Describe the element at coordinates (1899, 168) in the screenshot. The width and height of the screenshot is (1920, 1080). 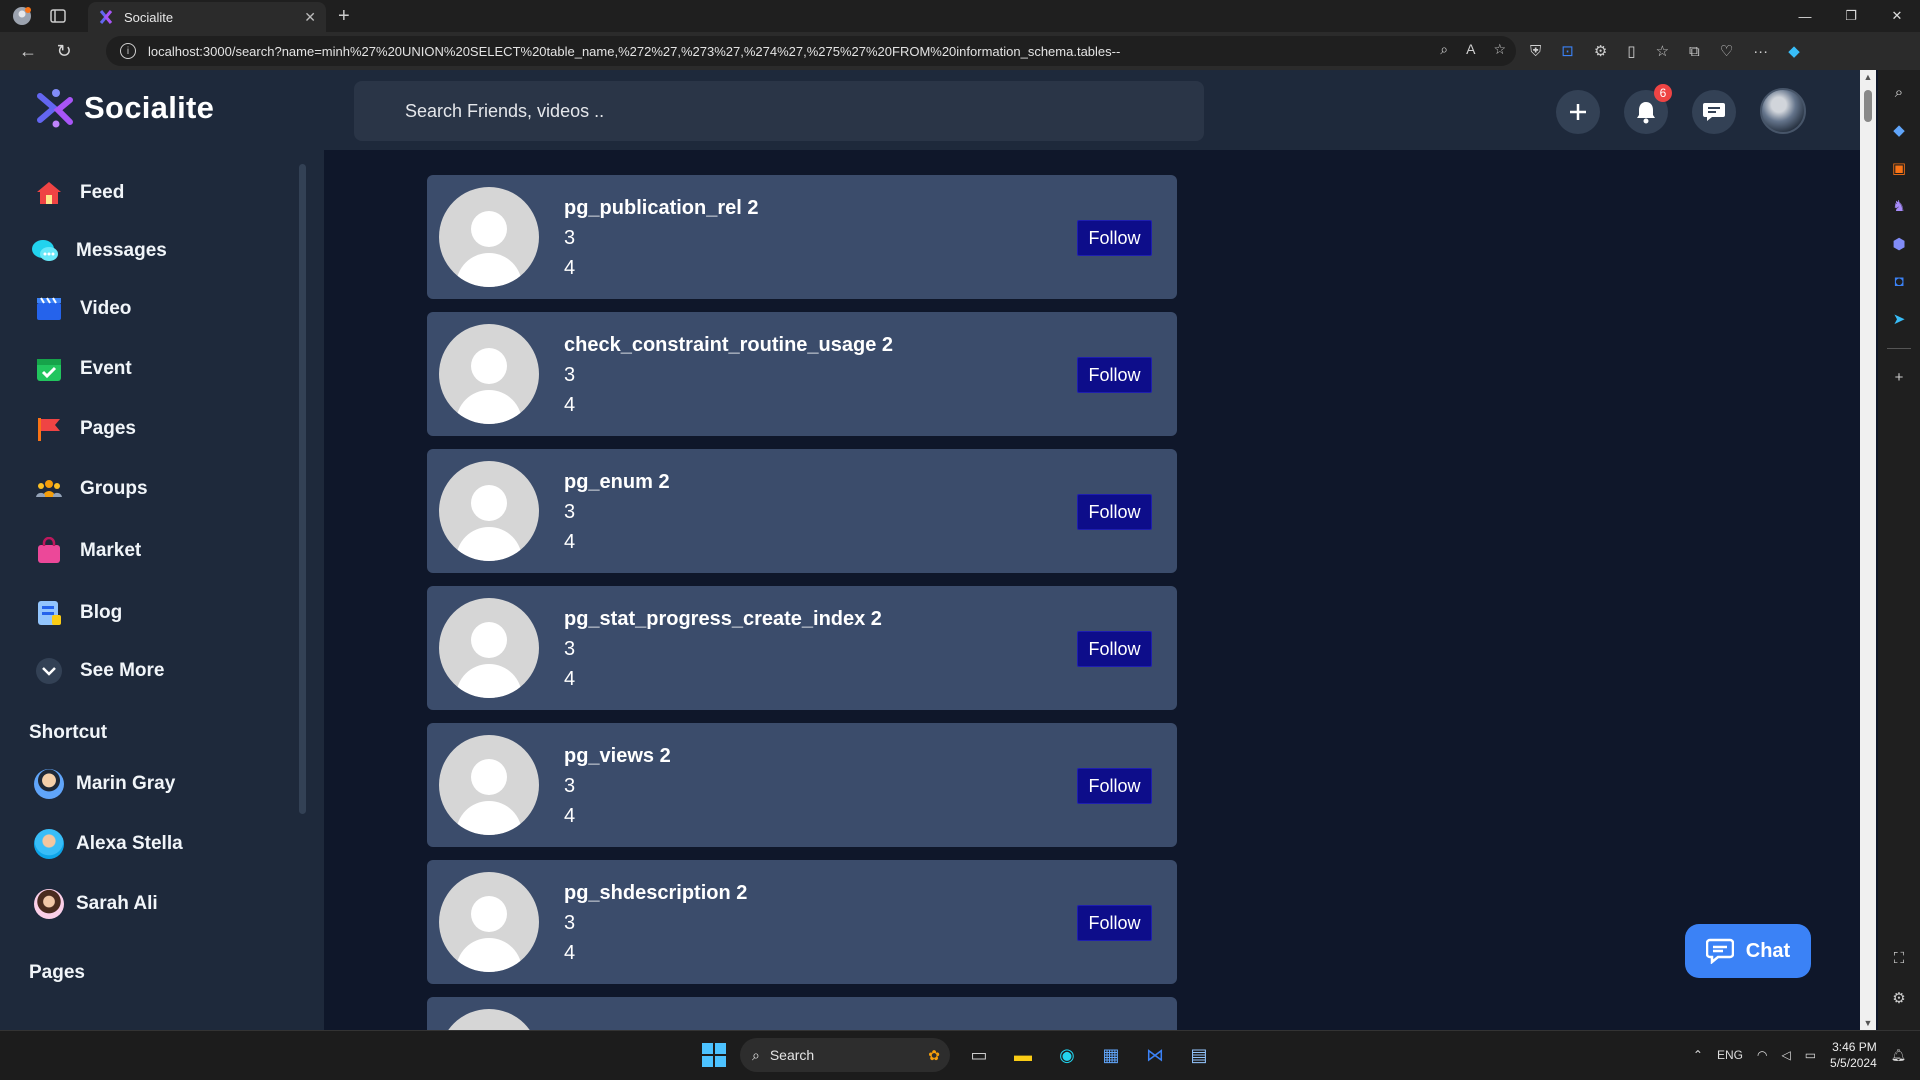
I see `tools-icon: ▣` at that location.